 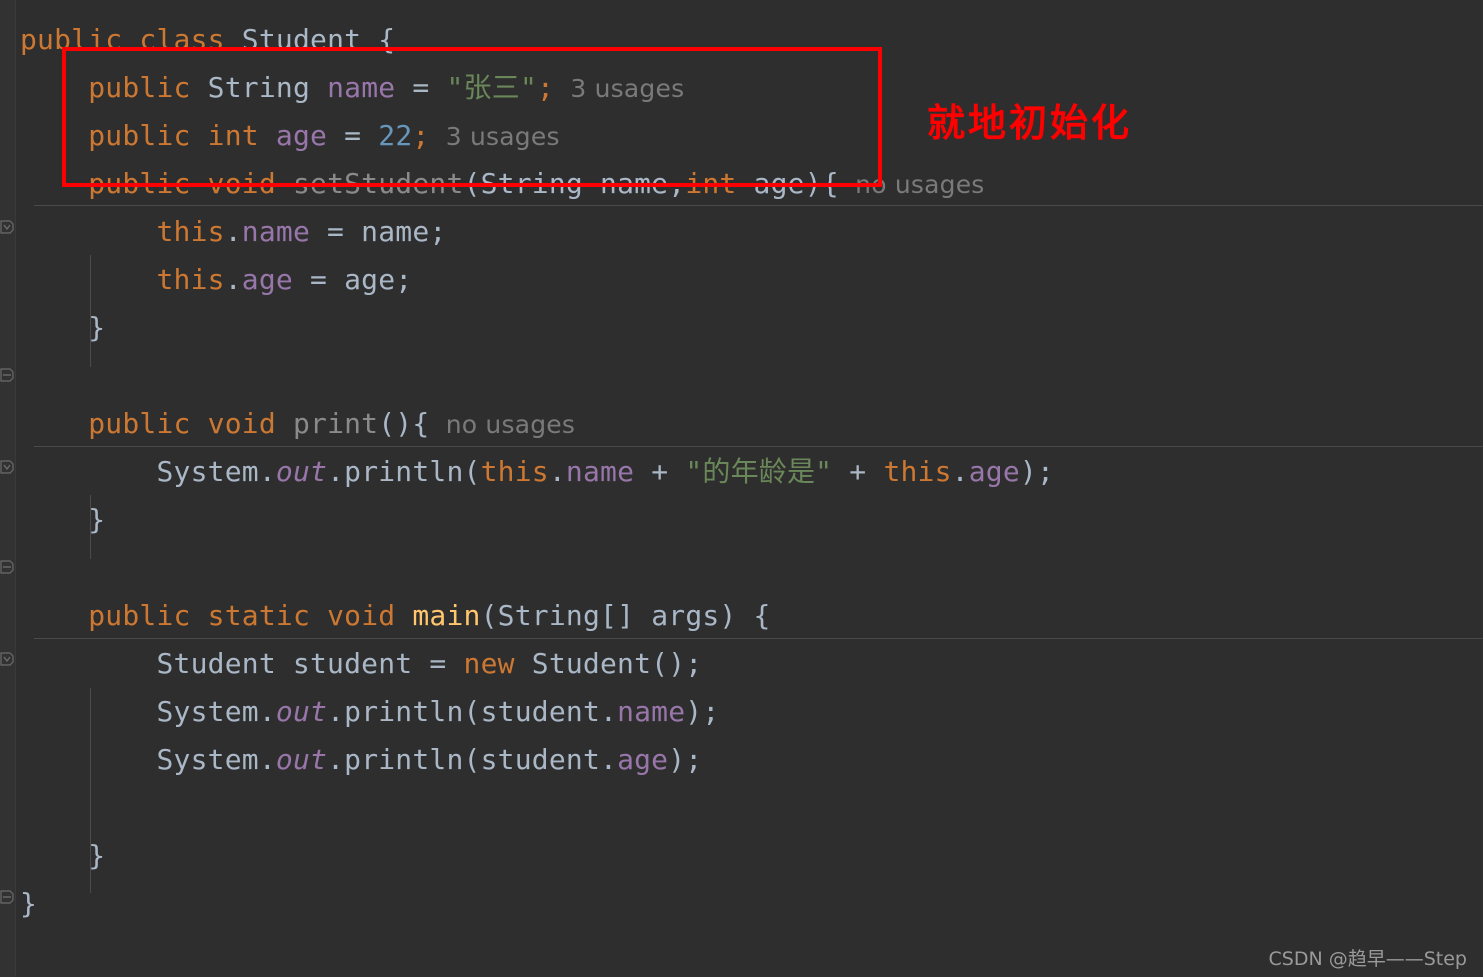 I want to click on code-token: .println(, so click(x=404, y=471).